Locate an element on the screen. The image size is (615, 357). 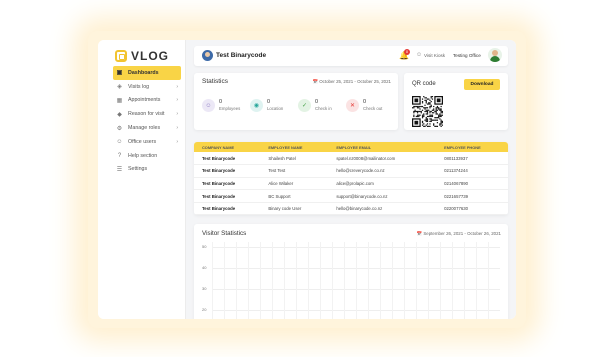
column-header: EMPLOYEE NAME is located at coordinates (294, 147).